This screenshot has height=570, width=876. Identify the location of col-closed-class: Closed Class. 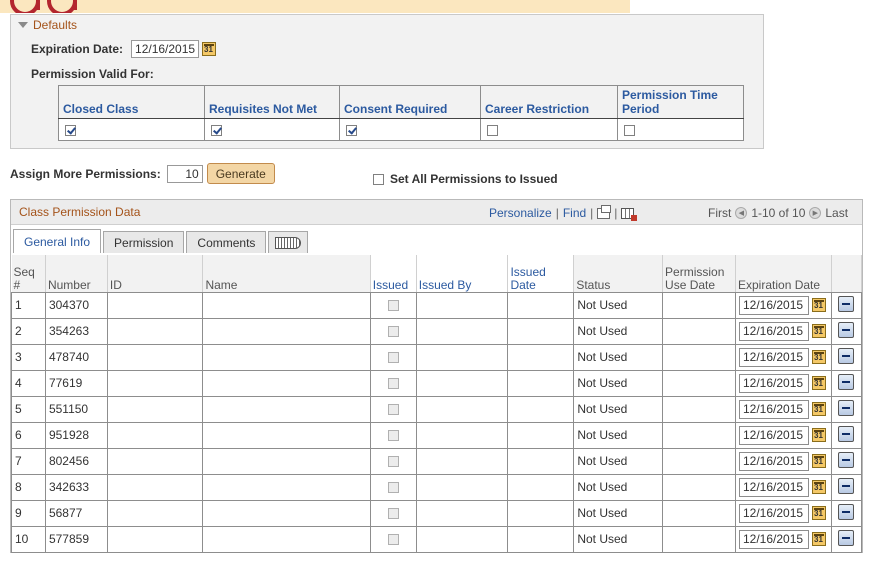
(131, 102).